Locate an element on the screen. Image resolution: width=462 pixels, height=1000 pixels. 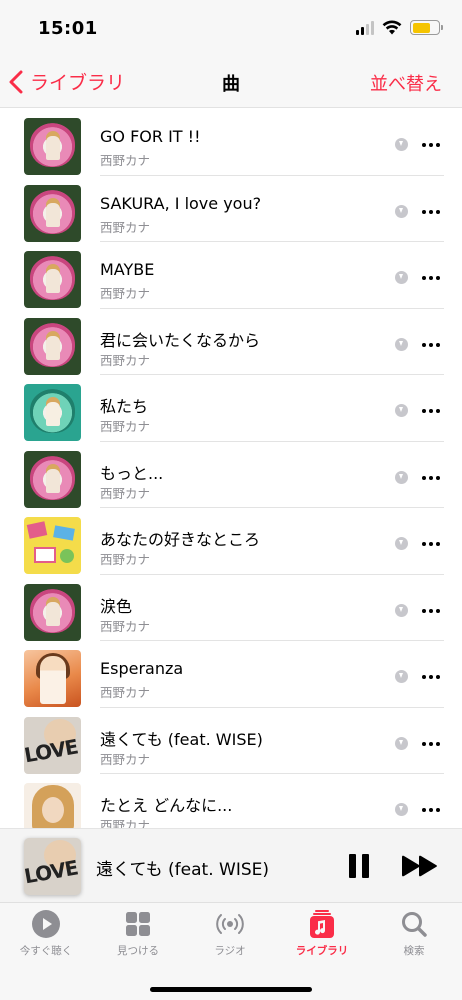
mini-player: LOVE 遠くても (feat. WISE) is located at coordinates (231, 865).